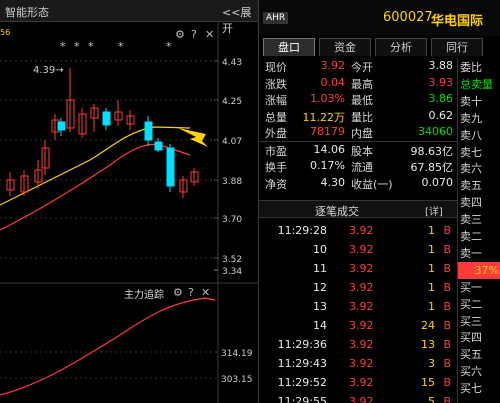 Image resolution: width=500 pixels, height=403 pixels. Describe the element at coordinates (362, 133) in the screenshot. I see `quote-label: 内盘` at that location.